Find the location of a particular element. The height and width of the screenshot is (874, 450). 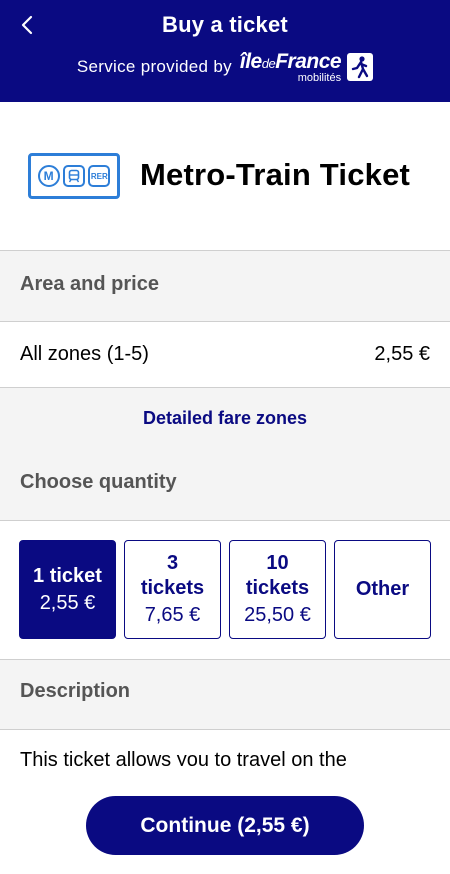

qty-option-other: Other is located at coordinates (382, 589).